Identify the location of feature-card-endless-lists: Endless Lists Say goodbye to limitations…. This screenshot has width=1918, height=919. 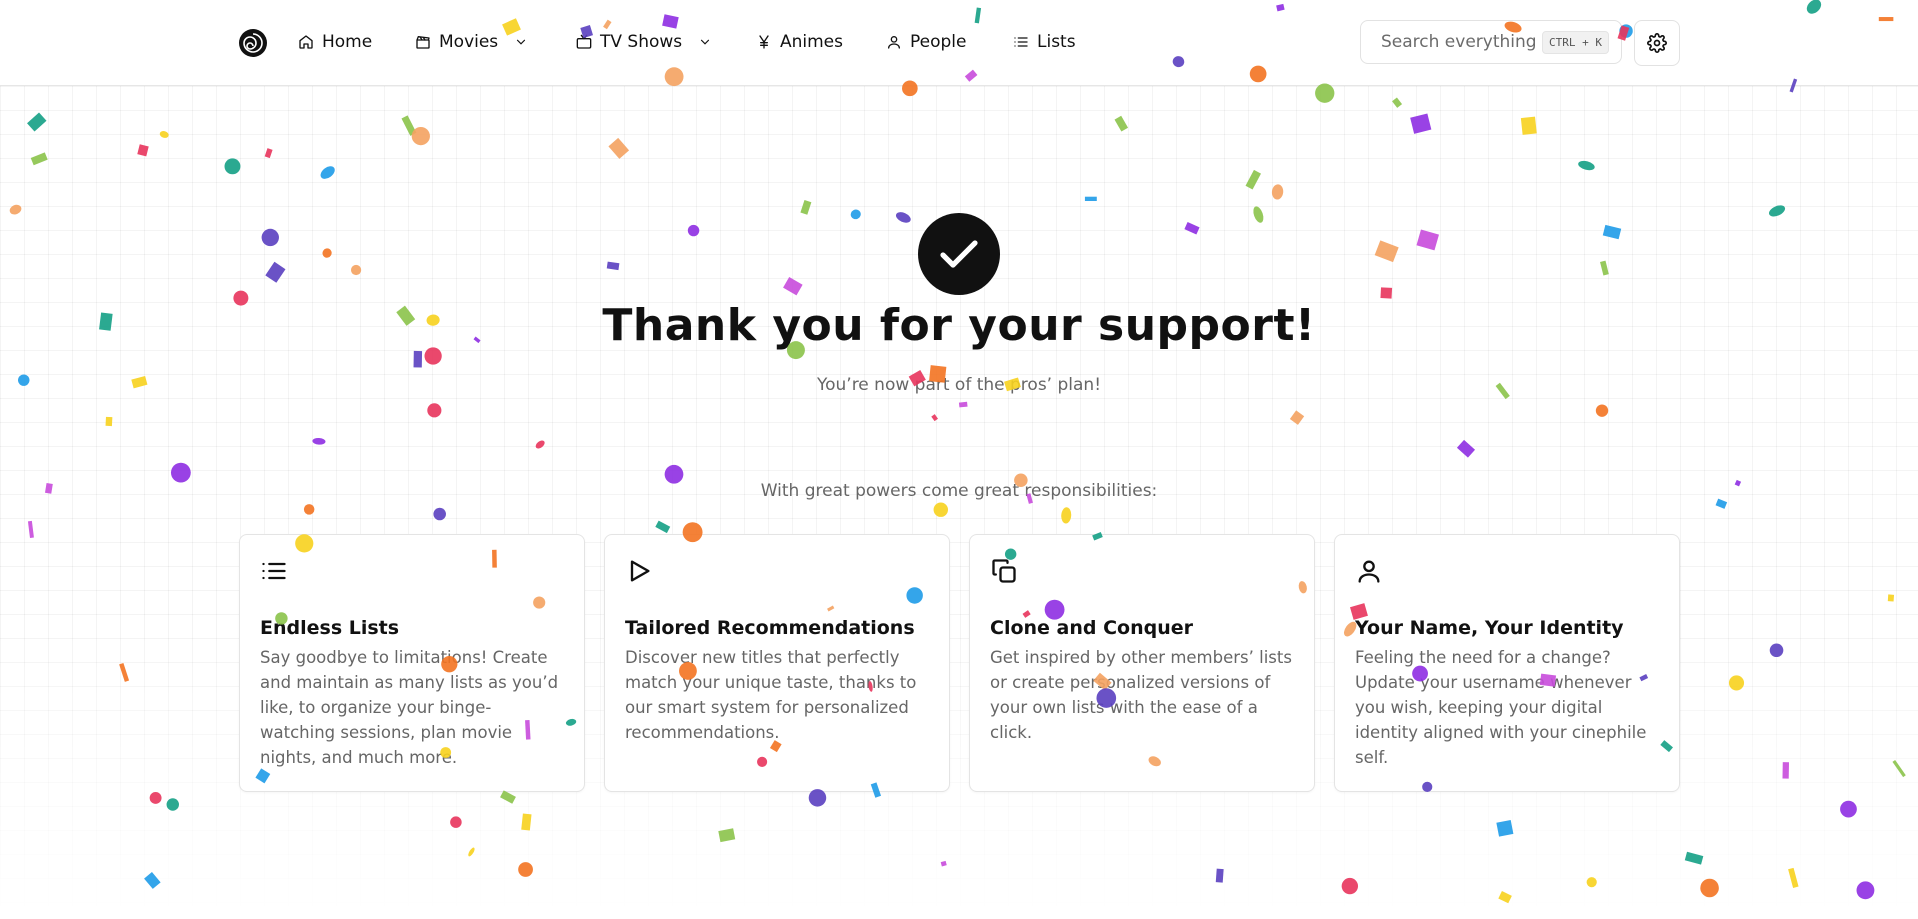
(412, 663).